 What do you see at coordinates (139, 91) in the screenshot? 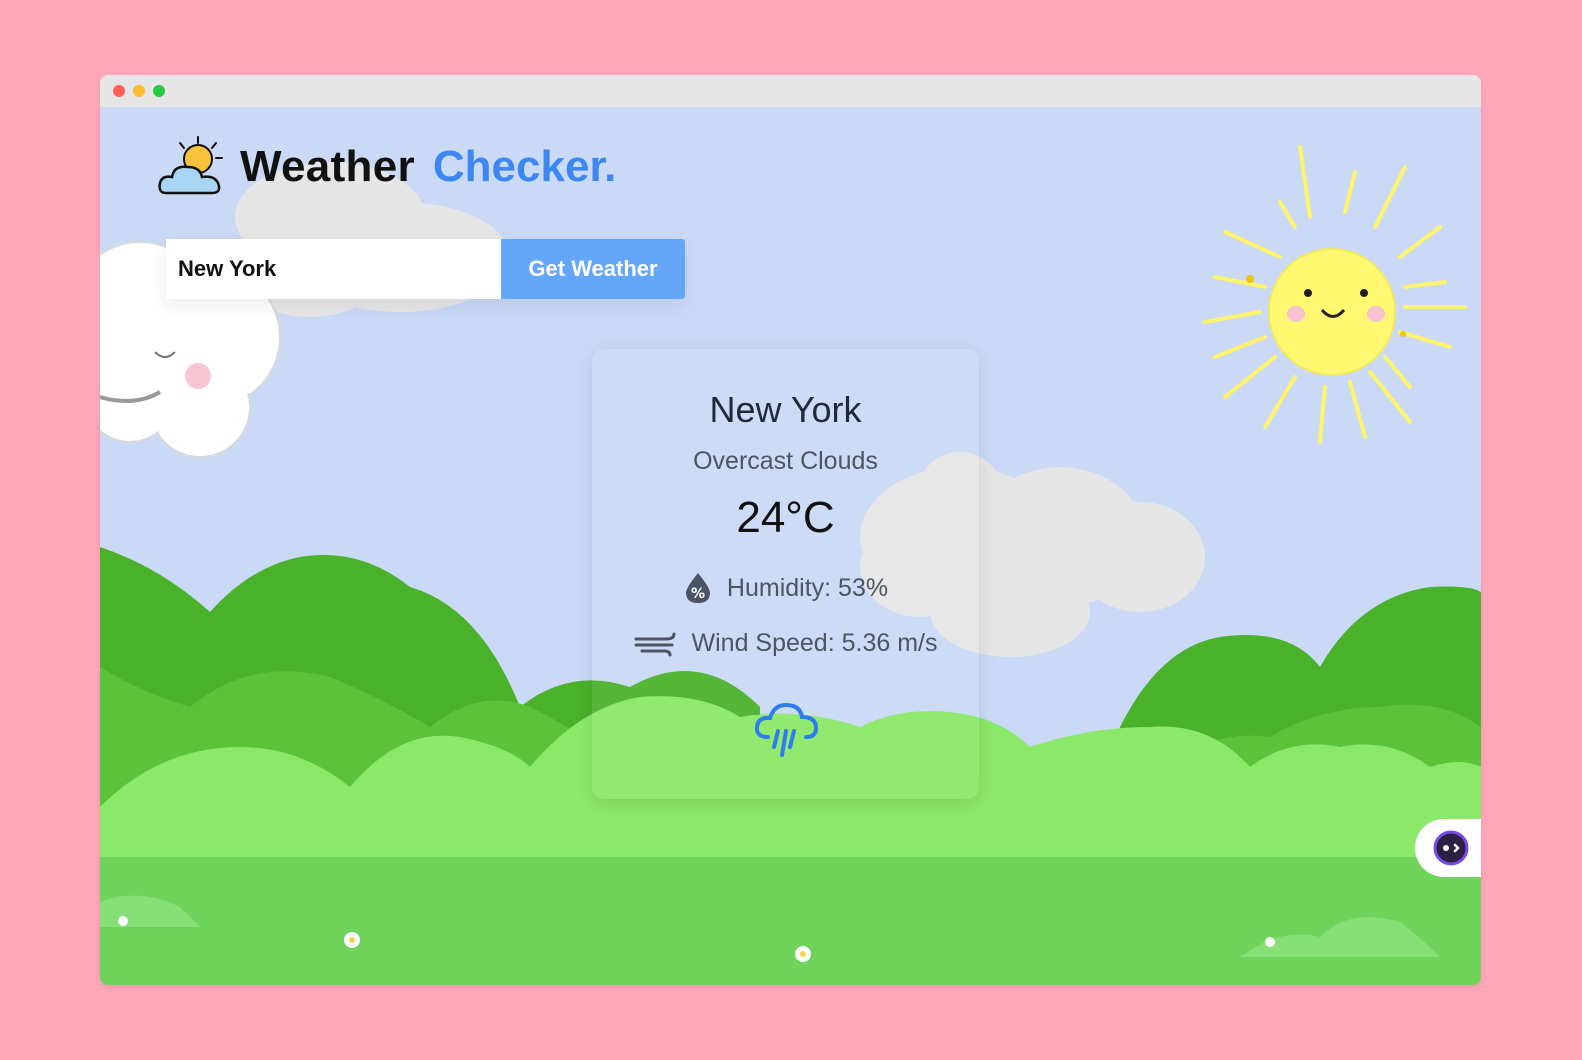
I see `minimize-window-button` at bounding box center [139, 91].